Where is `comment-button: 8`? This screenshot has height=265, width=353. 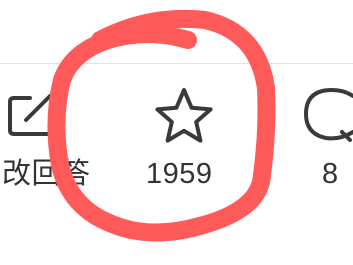 comment-button: 8 is located at coordinates (326, 134).